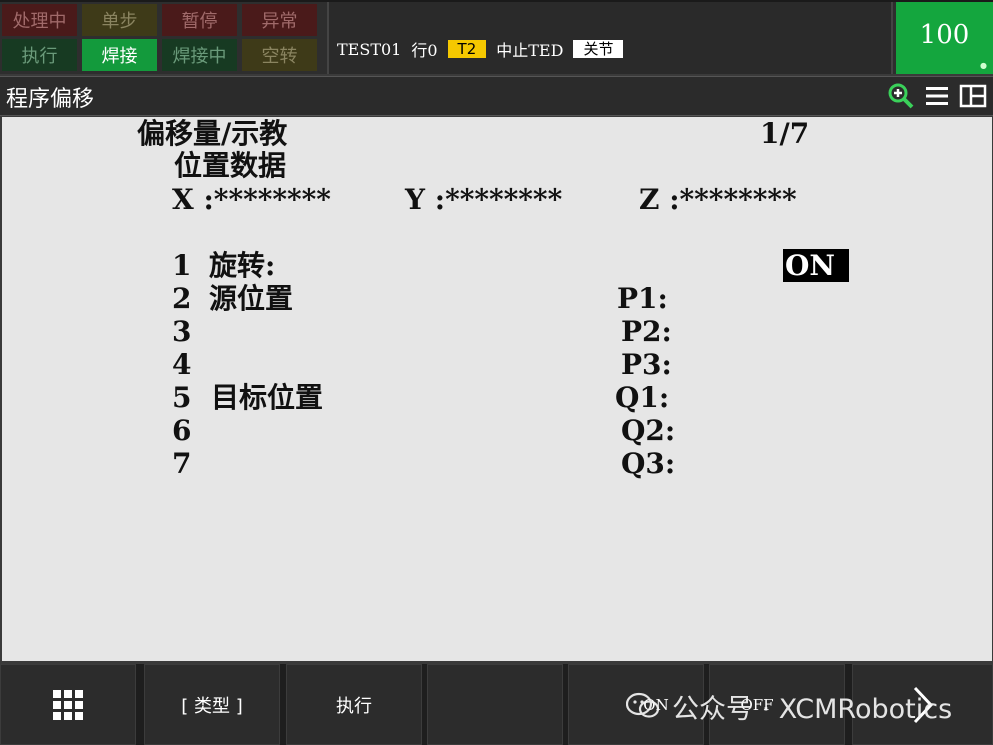 This screenshot has height=745, width=993. Describe the element at coordinates (643, 705) in the screenshot. I see `wechat-icon` at that location.